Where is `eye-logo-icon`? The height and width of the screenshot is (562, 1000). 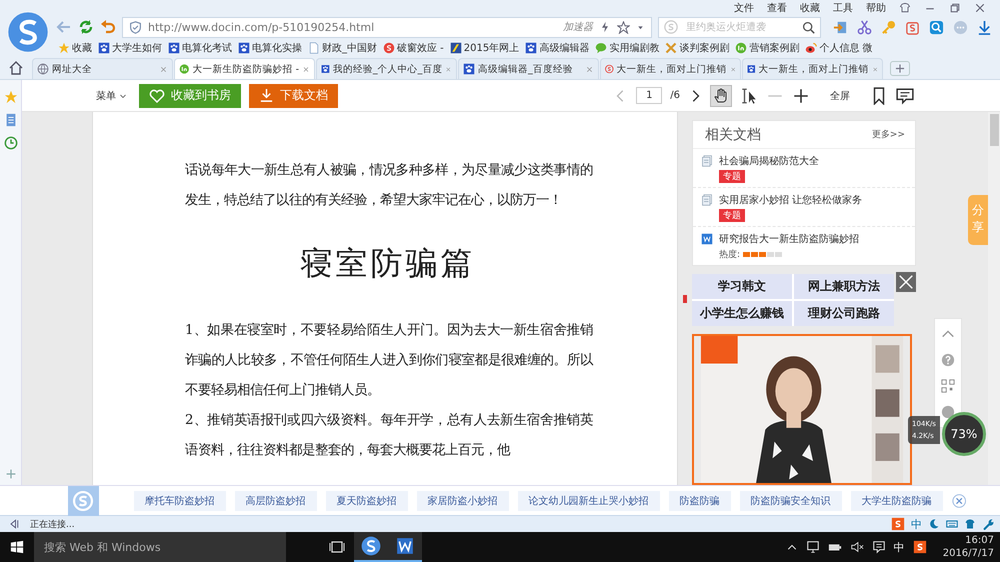
eye-logo-icon is located at coordinates (811, 48).